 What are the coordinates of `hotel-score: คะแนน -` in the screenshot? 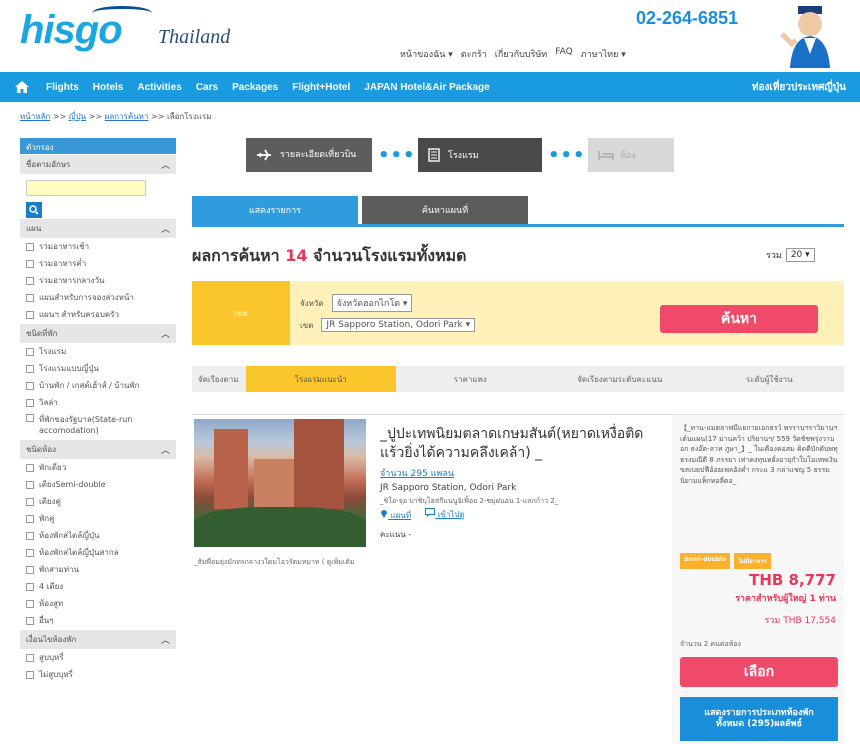 It's located at (396, 534).